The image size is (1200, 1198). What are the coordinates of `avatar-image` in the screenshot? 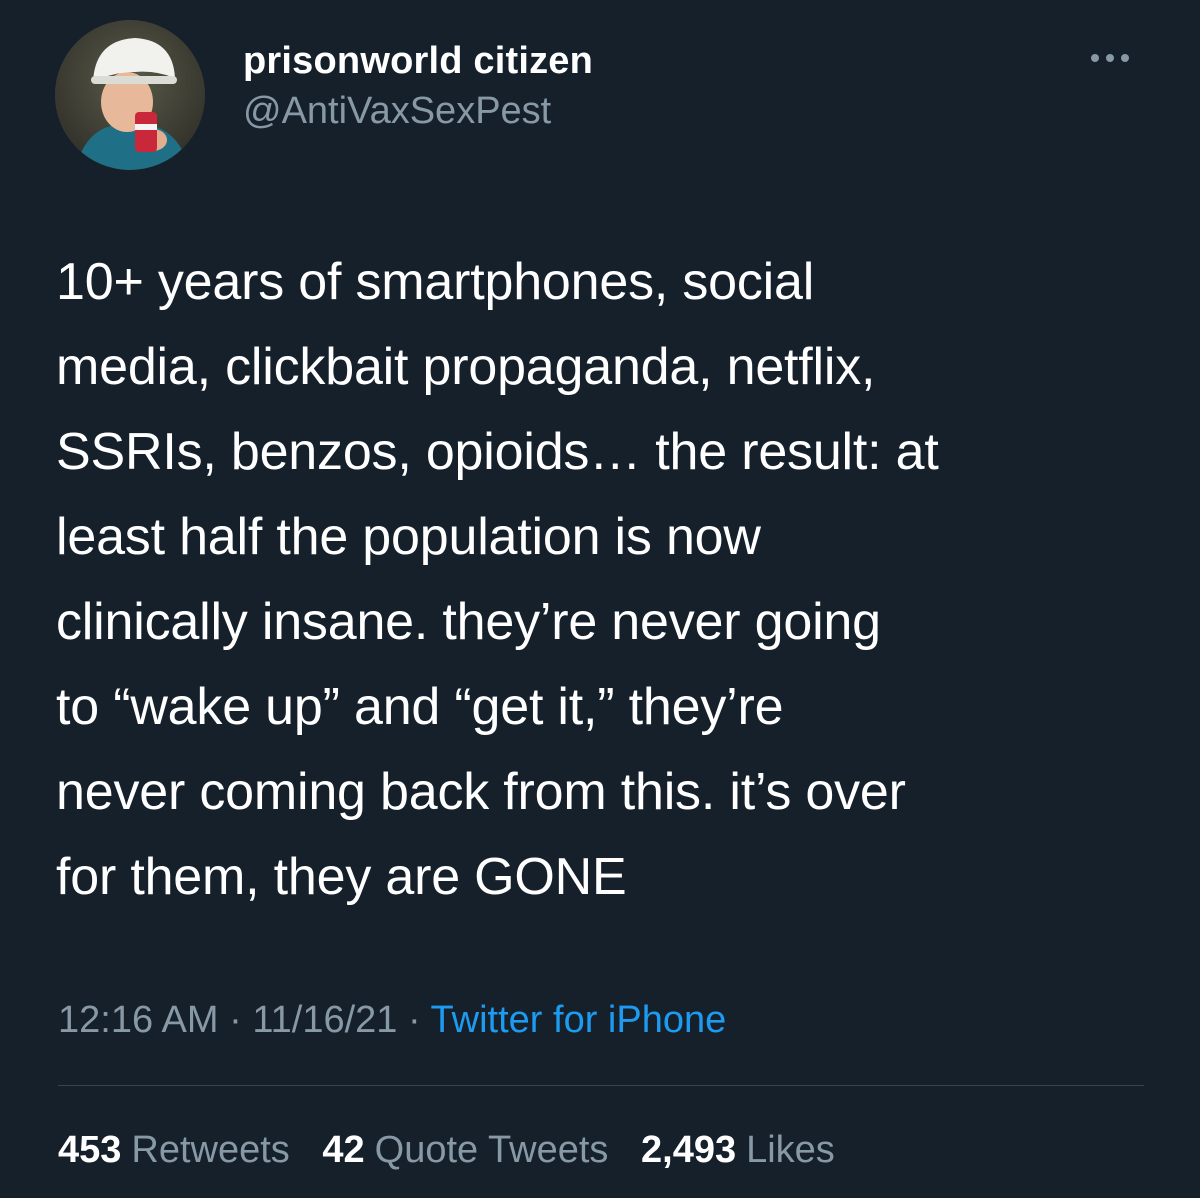 It's located at (130, 95).